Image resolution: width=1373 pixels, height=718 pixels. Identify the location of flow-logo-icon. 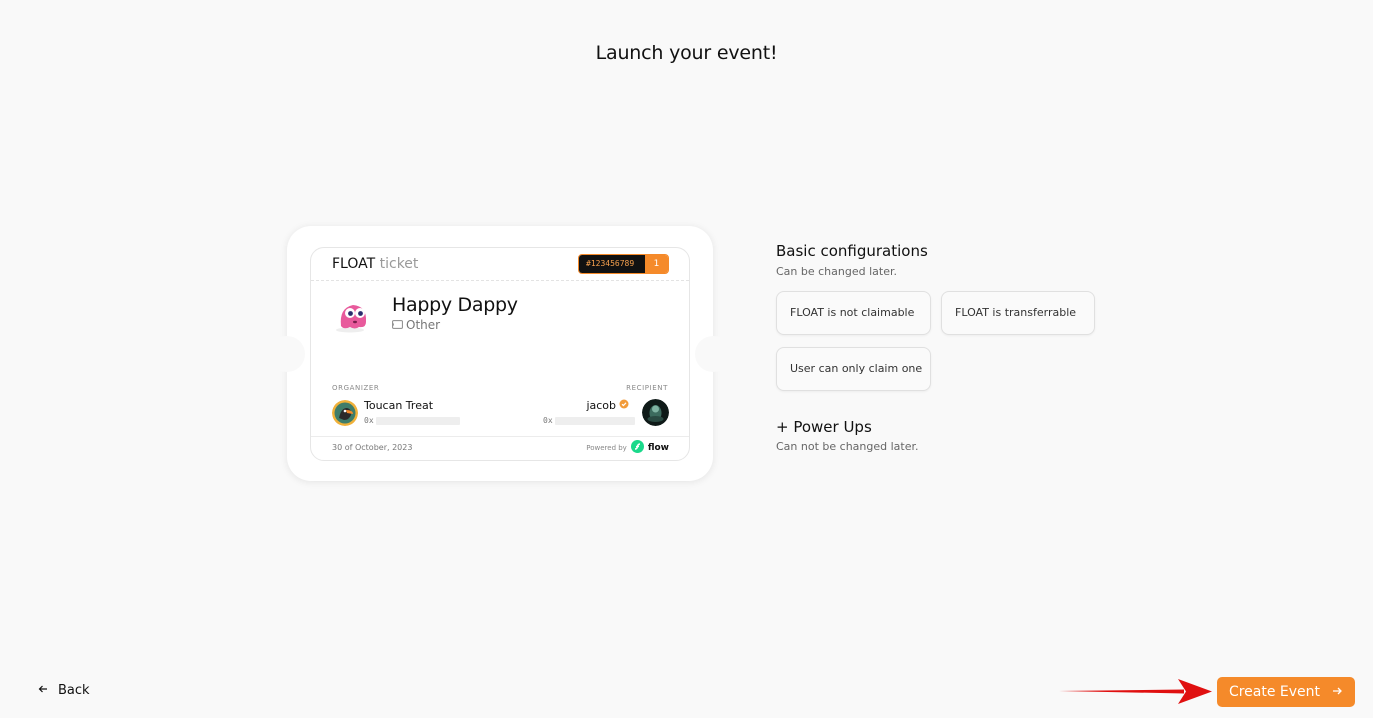
(637, 447).